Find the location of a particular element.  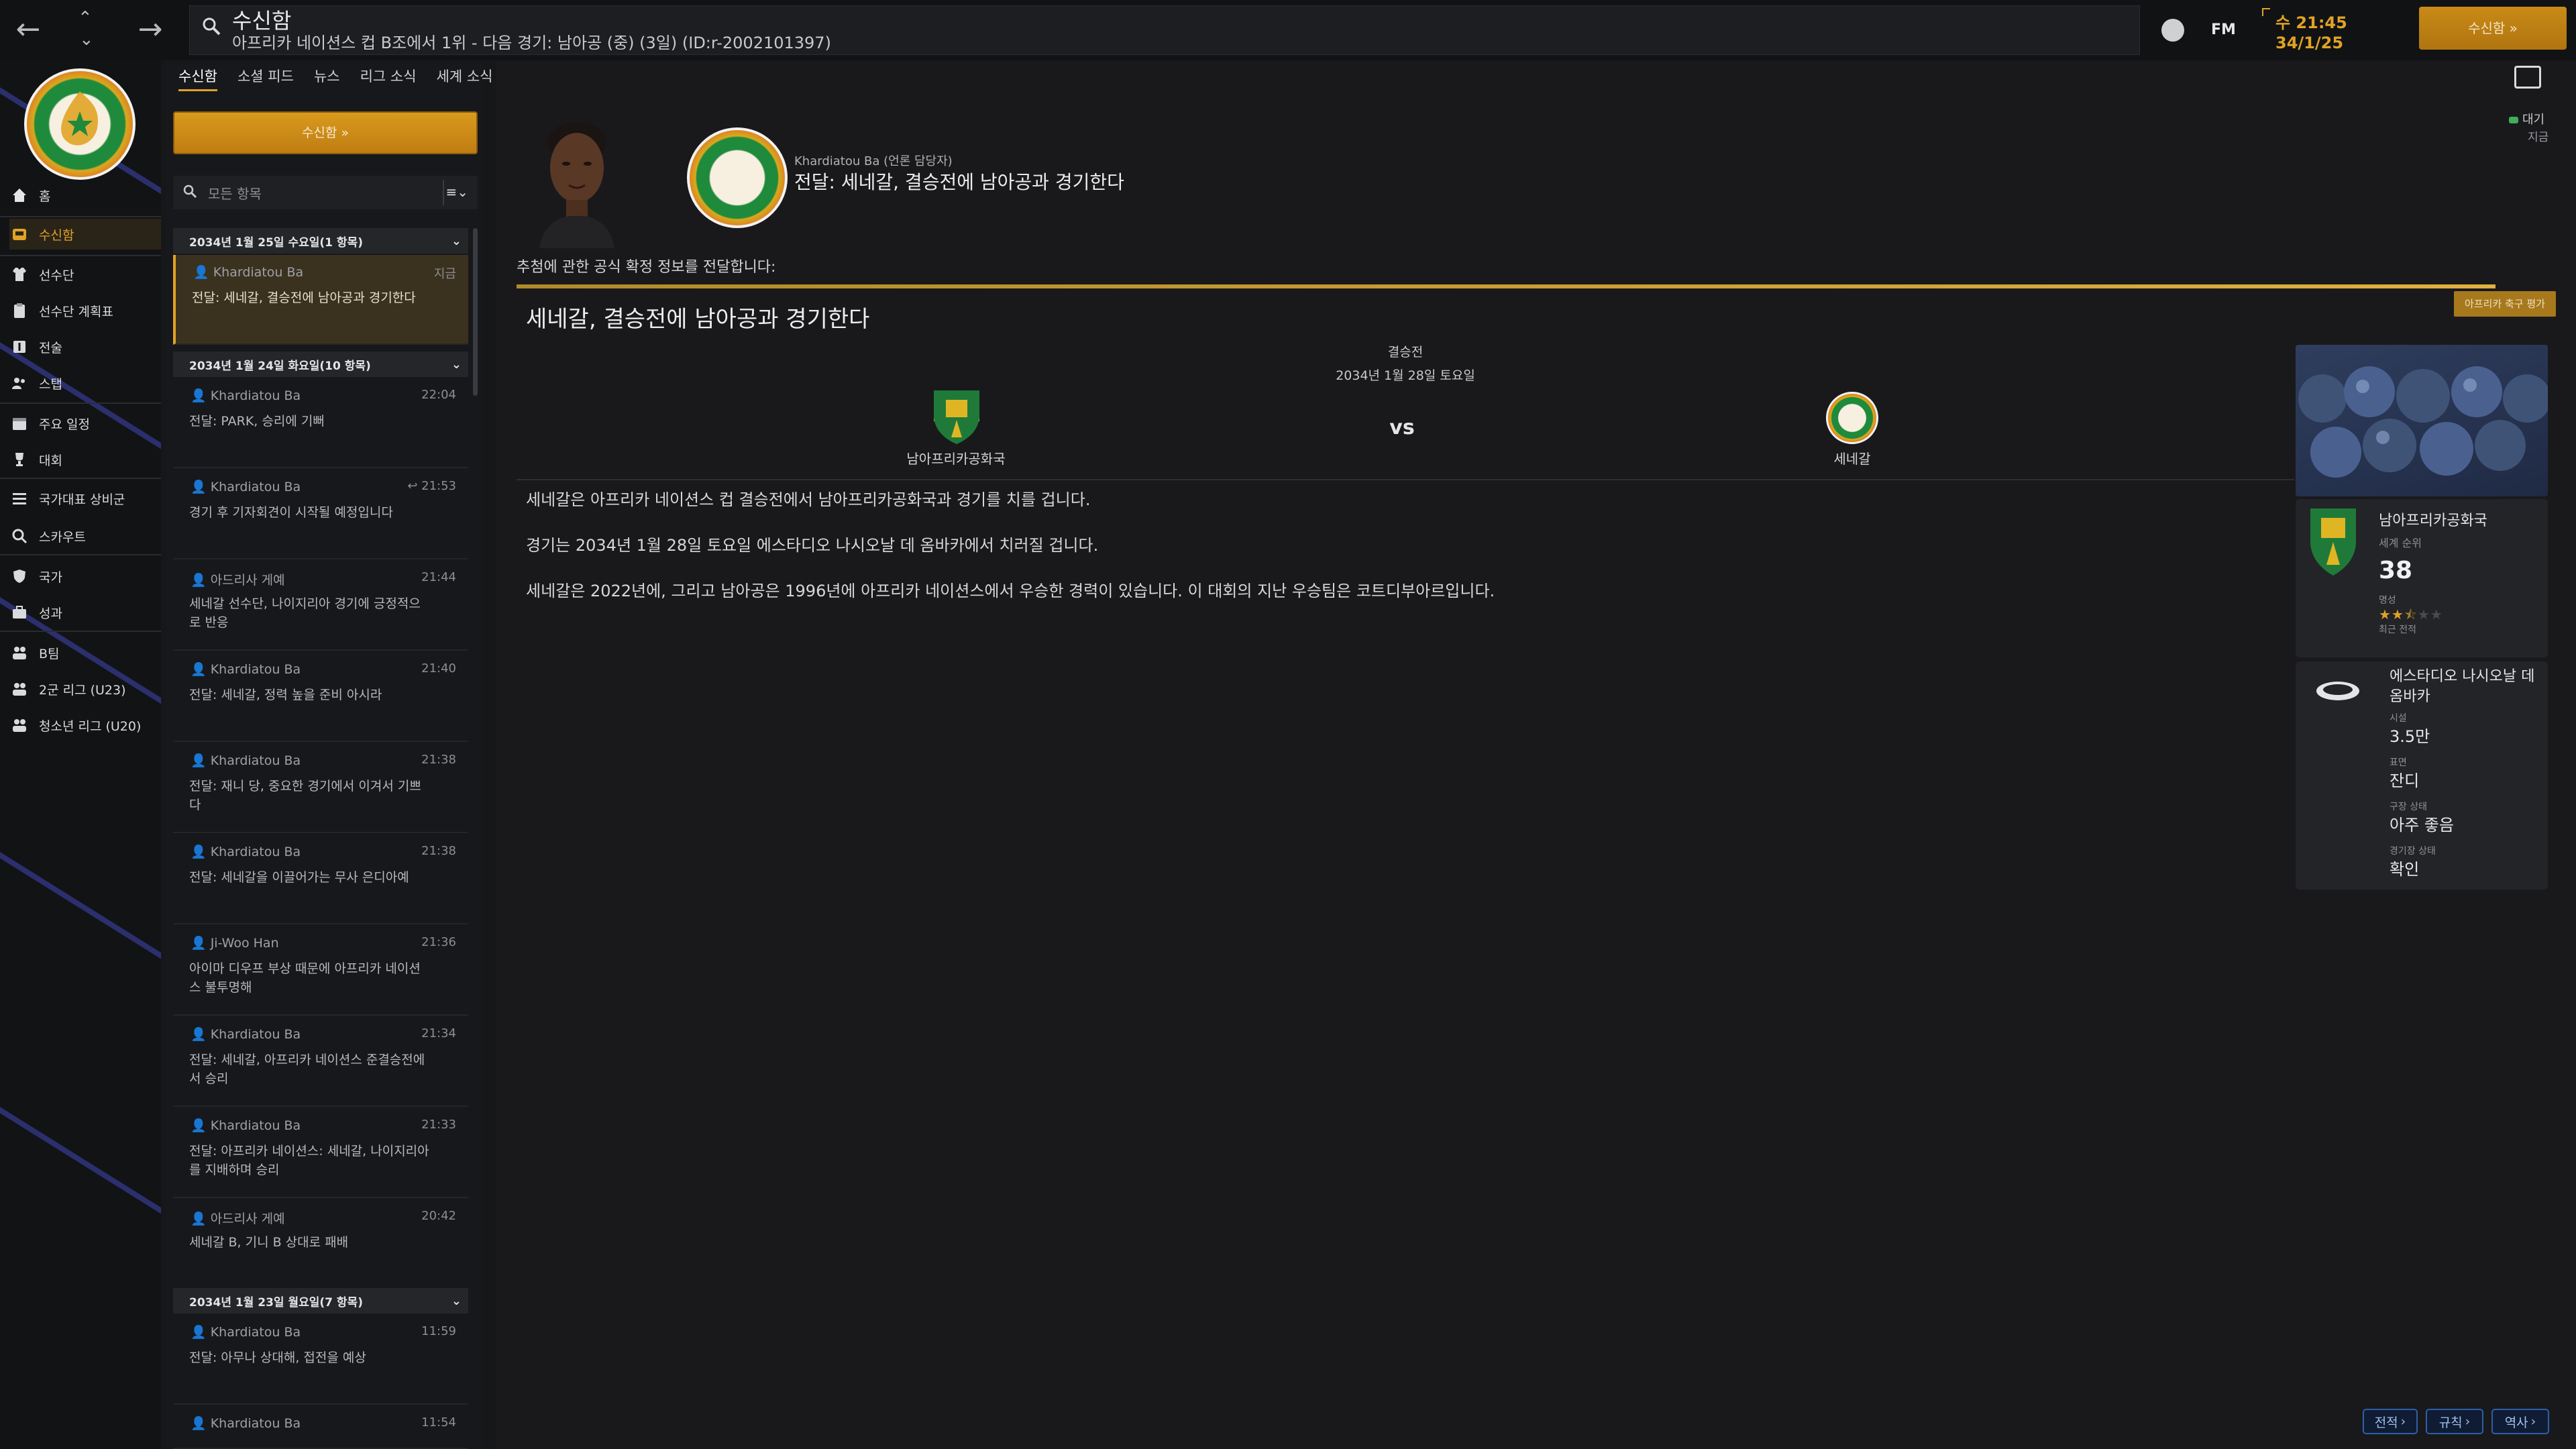

history-button: 역사 › is located at coordinates (2520, 1421).